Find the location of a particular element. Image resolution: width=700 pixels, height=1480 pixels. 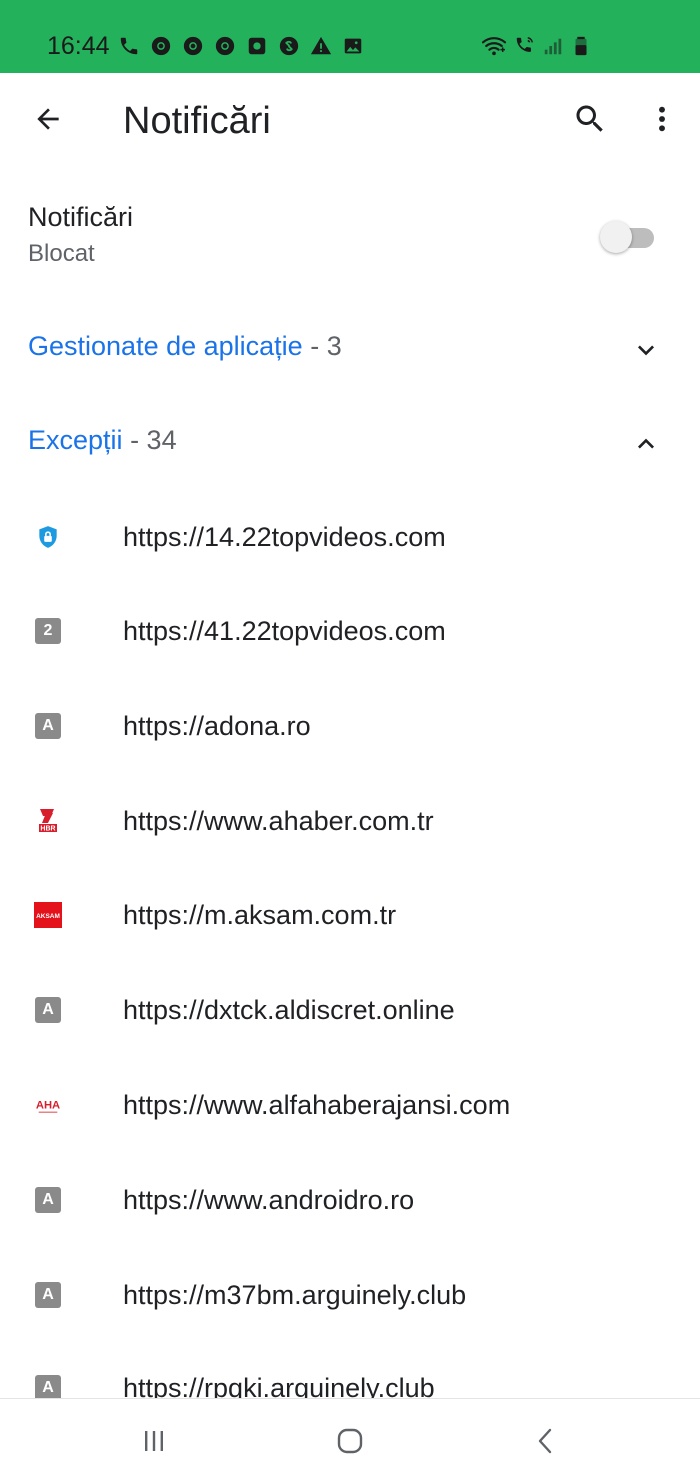

list-item: https://14.22topvideos.com is located at coordinates (350, 537).